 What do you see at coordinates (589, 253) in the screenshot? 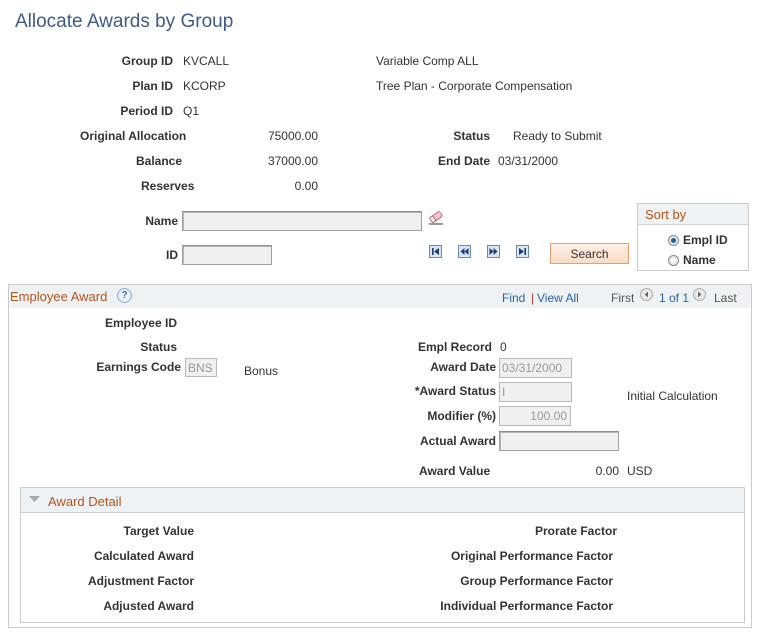
I see `search-button: Search` at bounding box center [589, 253].